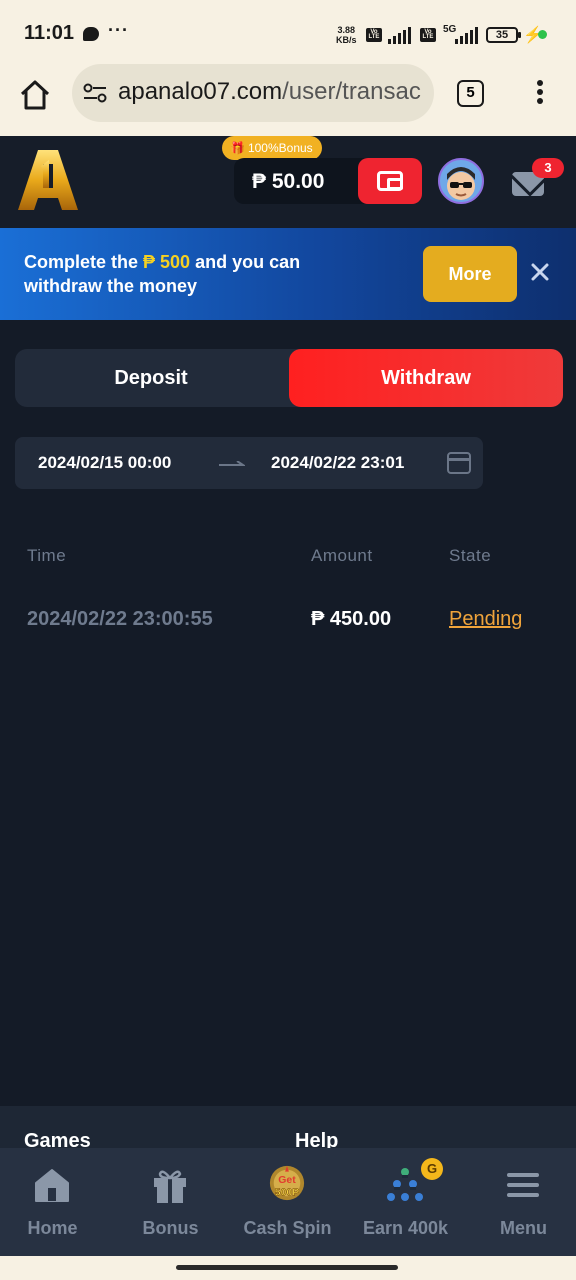 Image resolution: width=576 pixels, height=1280 pixels. I want to click on network-speed: 3.88 KB/s, so click(346, 35).